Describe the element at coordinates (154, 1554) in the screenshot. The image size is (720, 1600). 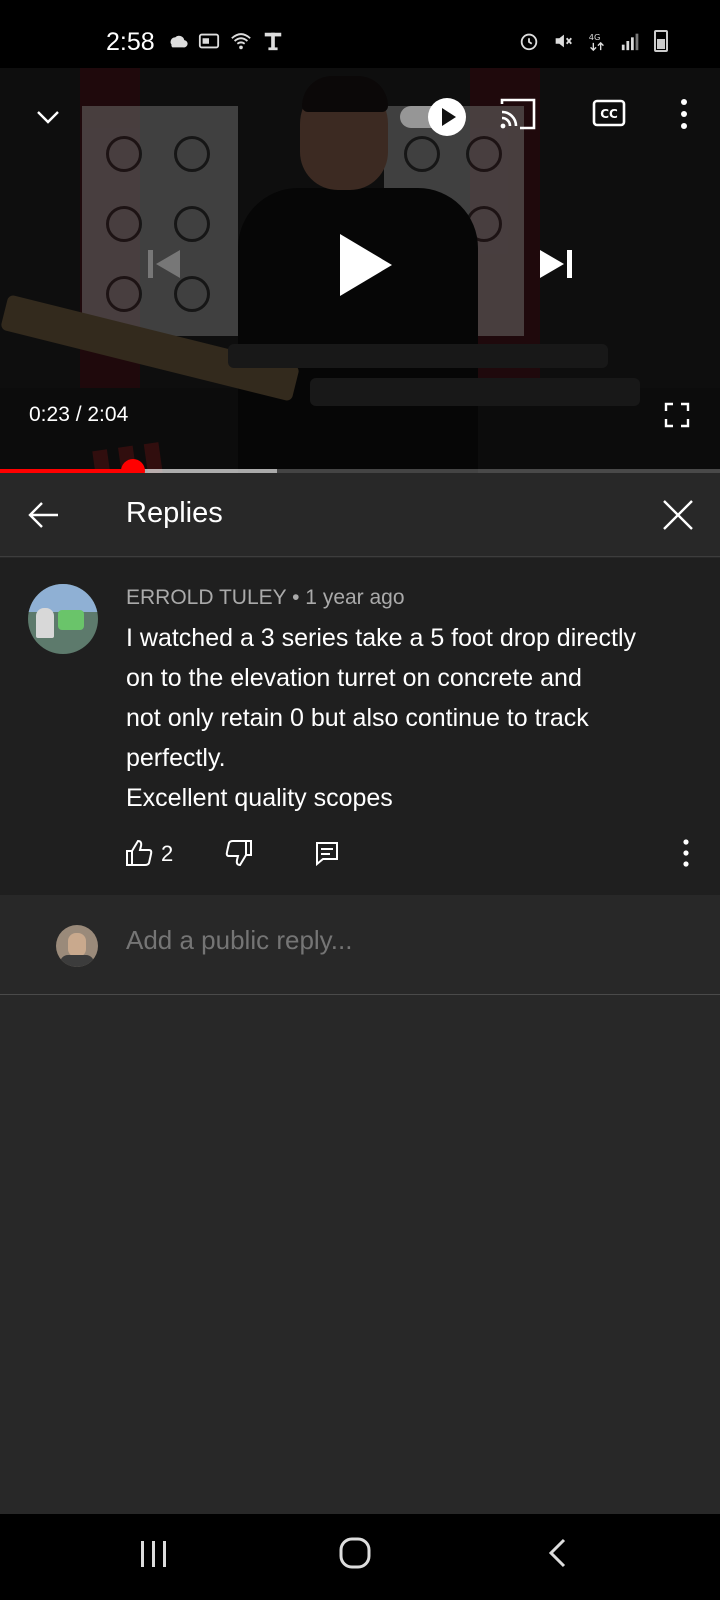
I see `recent-apps-icon` at that location.